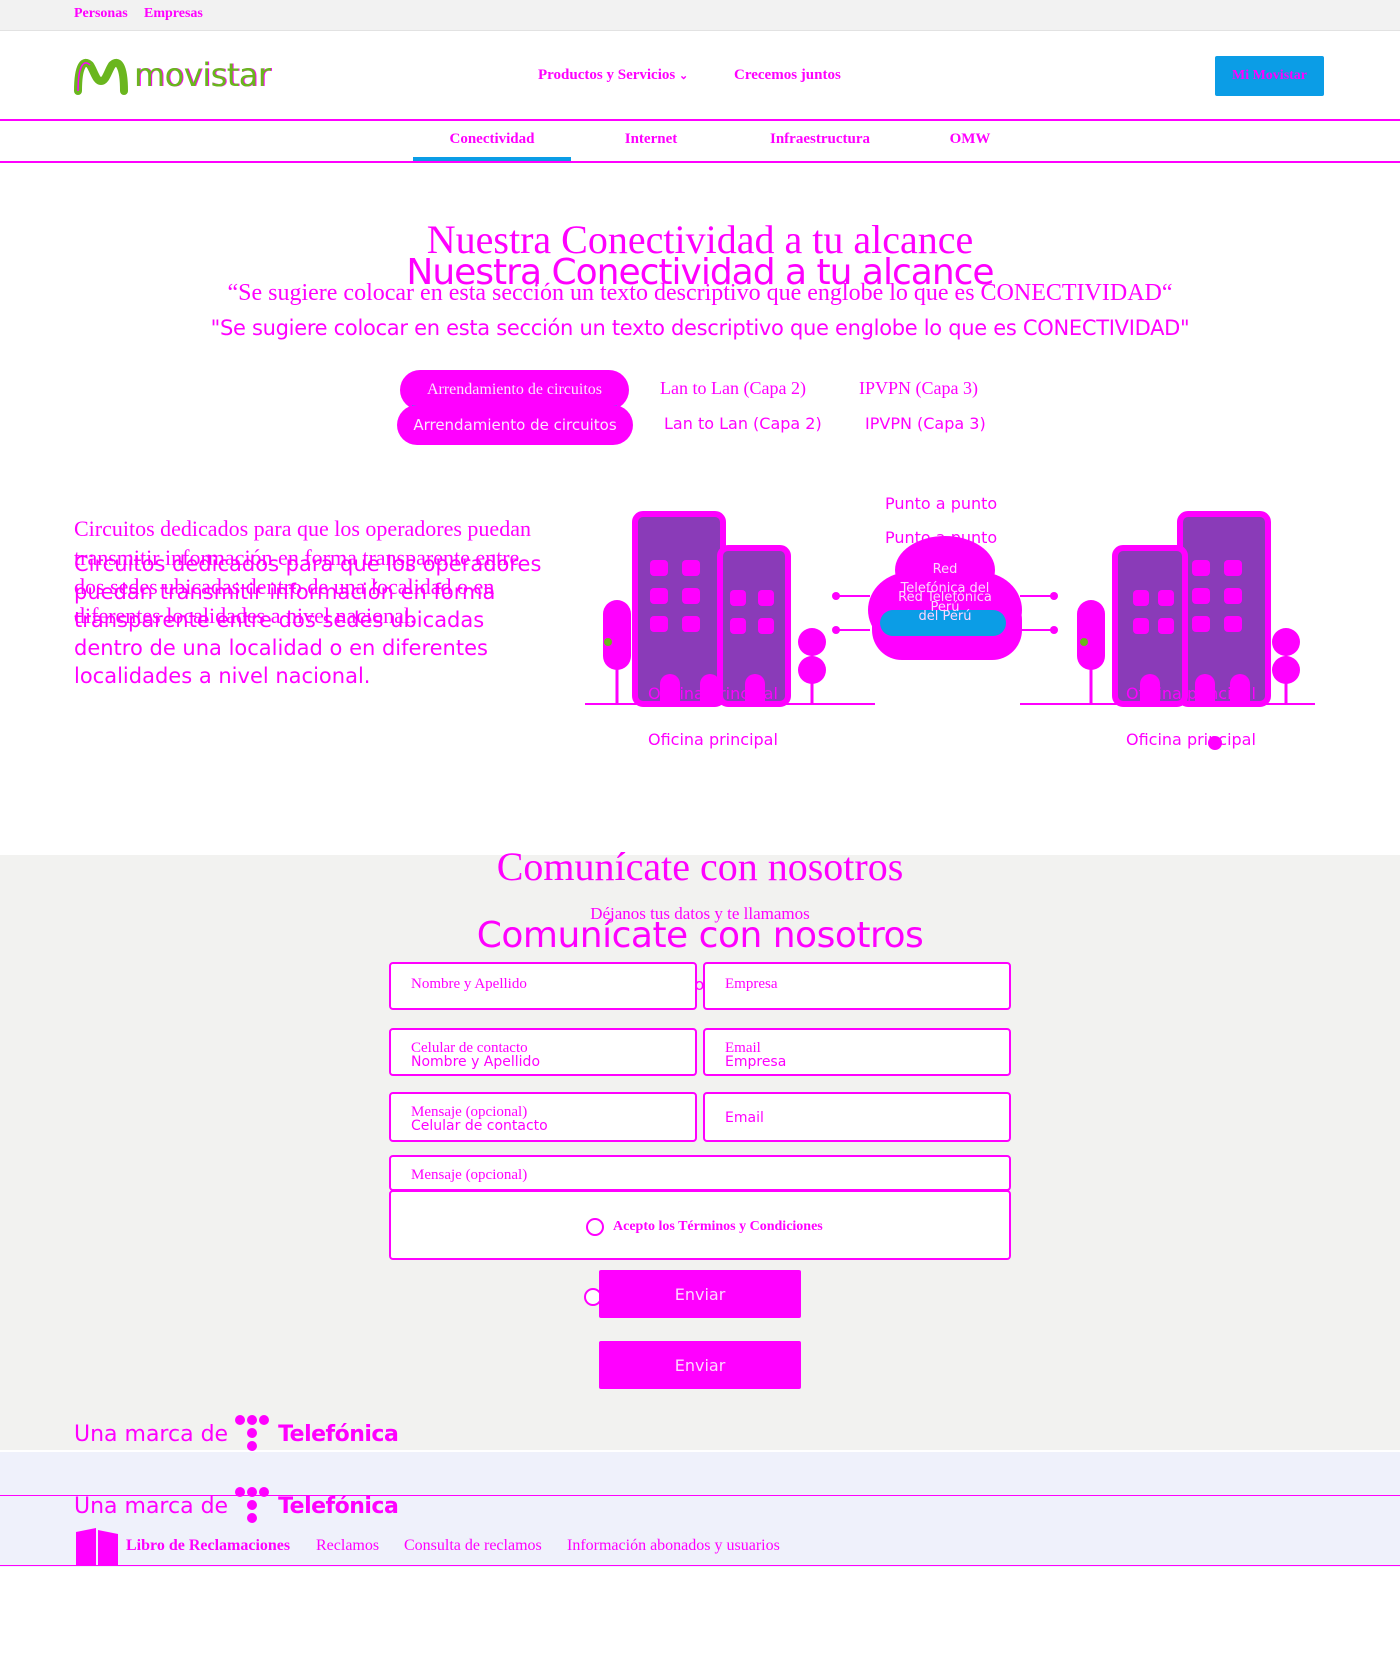  Describe the element at coordinates (473, 1546) in the screenshot. I see `footer-consulta-reclamos: Consulta de reclamos` at that location.